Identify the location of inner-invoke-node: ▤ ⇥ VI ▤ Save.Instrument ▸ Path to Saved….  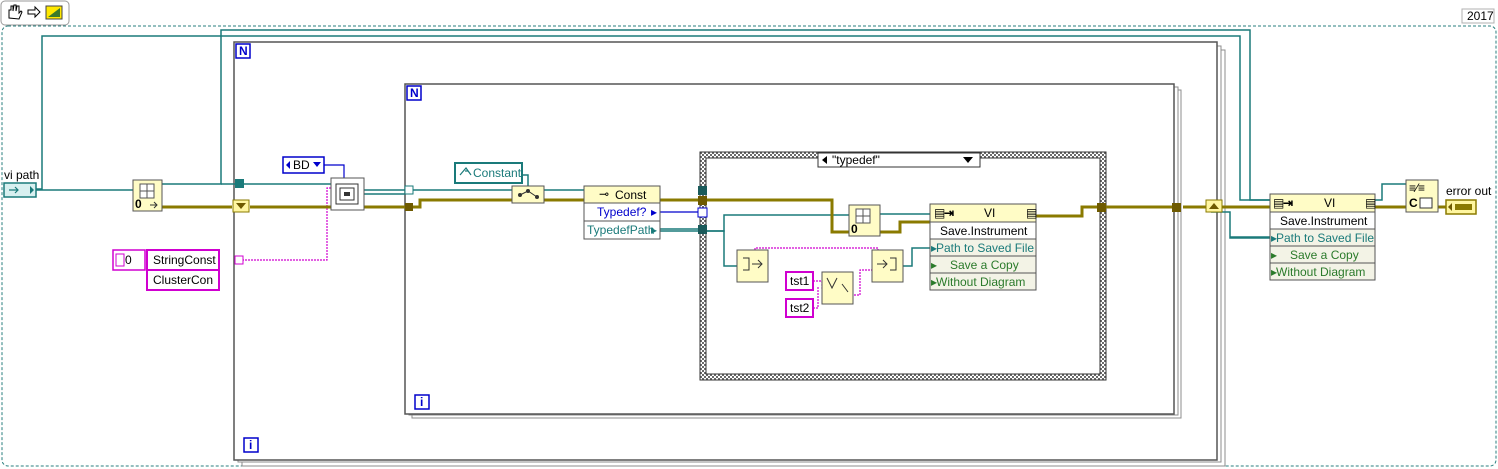
(983, 247).